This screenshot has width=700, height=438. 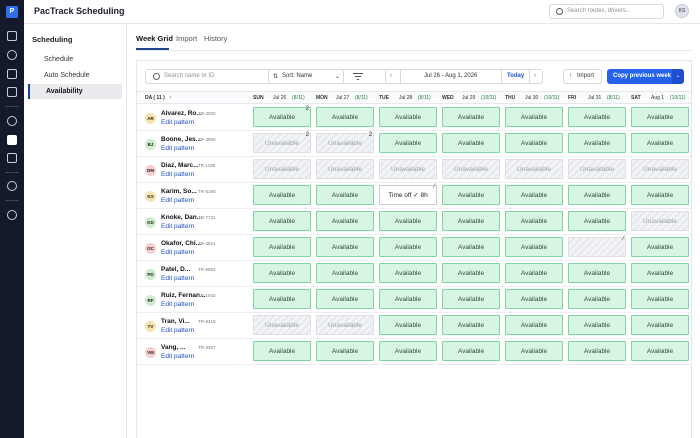 I want to click on chat-icon, so click(x=12, y=55).